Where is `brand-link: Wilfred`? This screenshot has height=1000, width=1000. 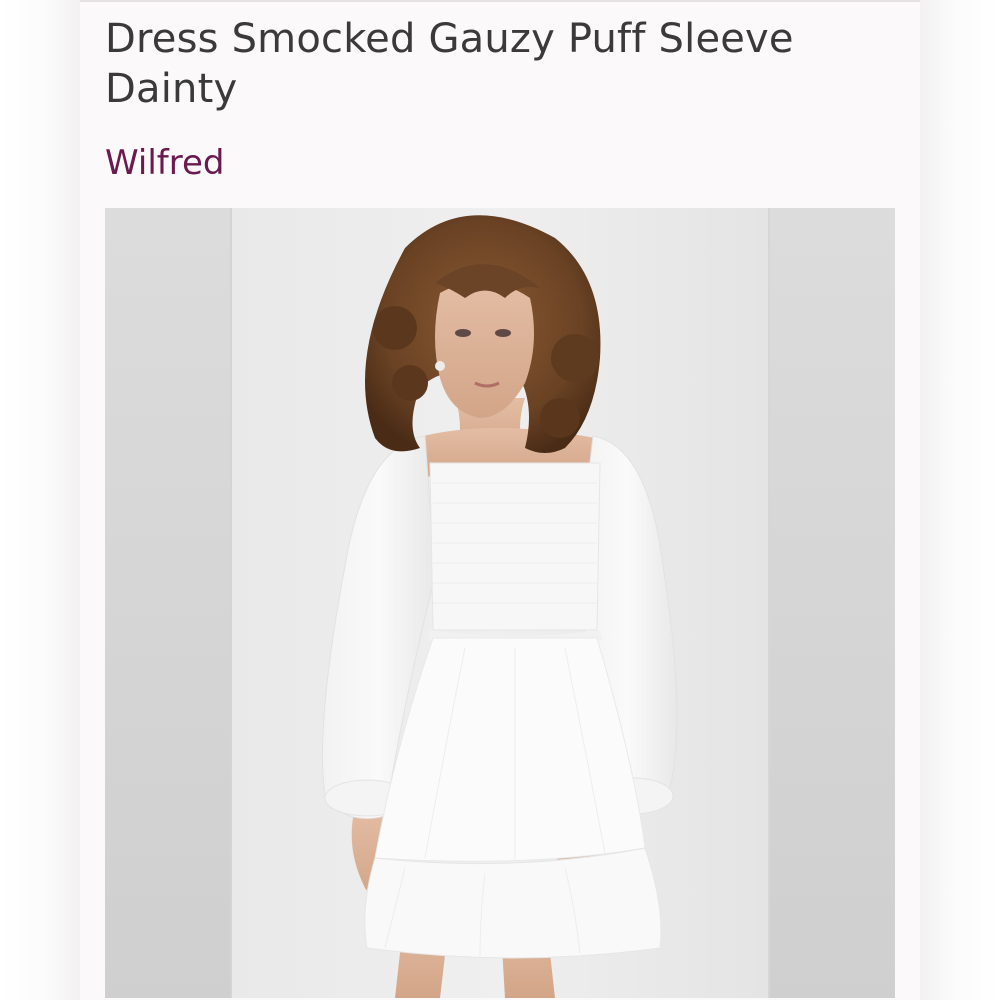 brand-link: Wilfred is located at coordinates (164, 163).